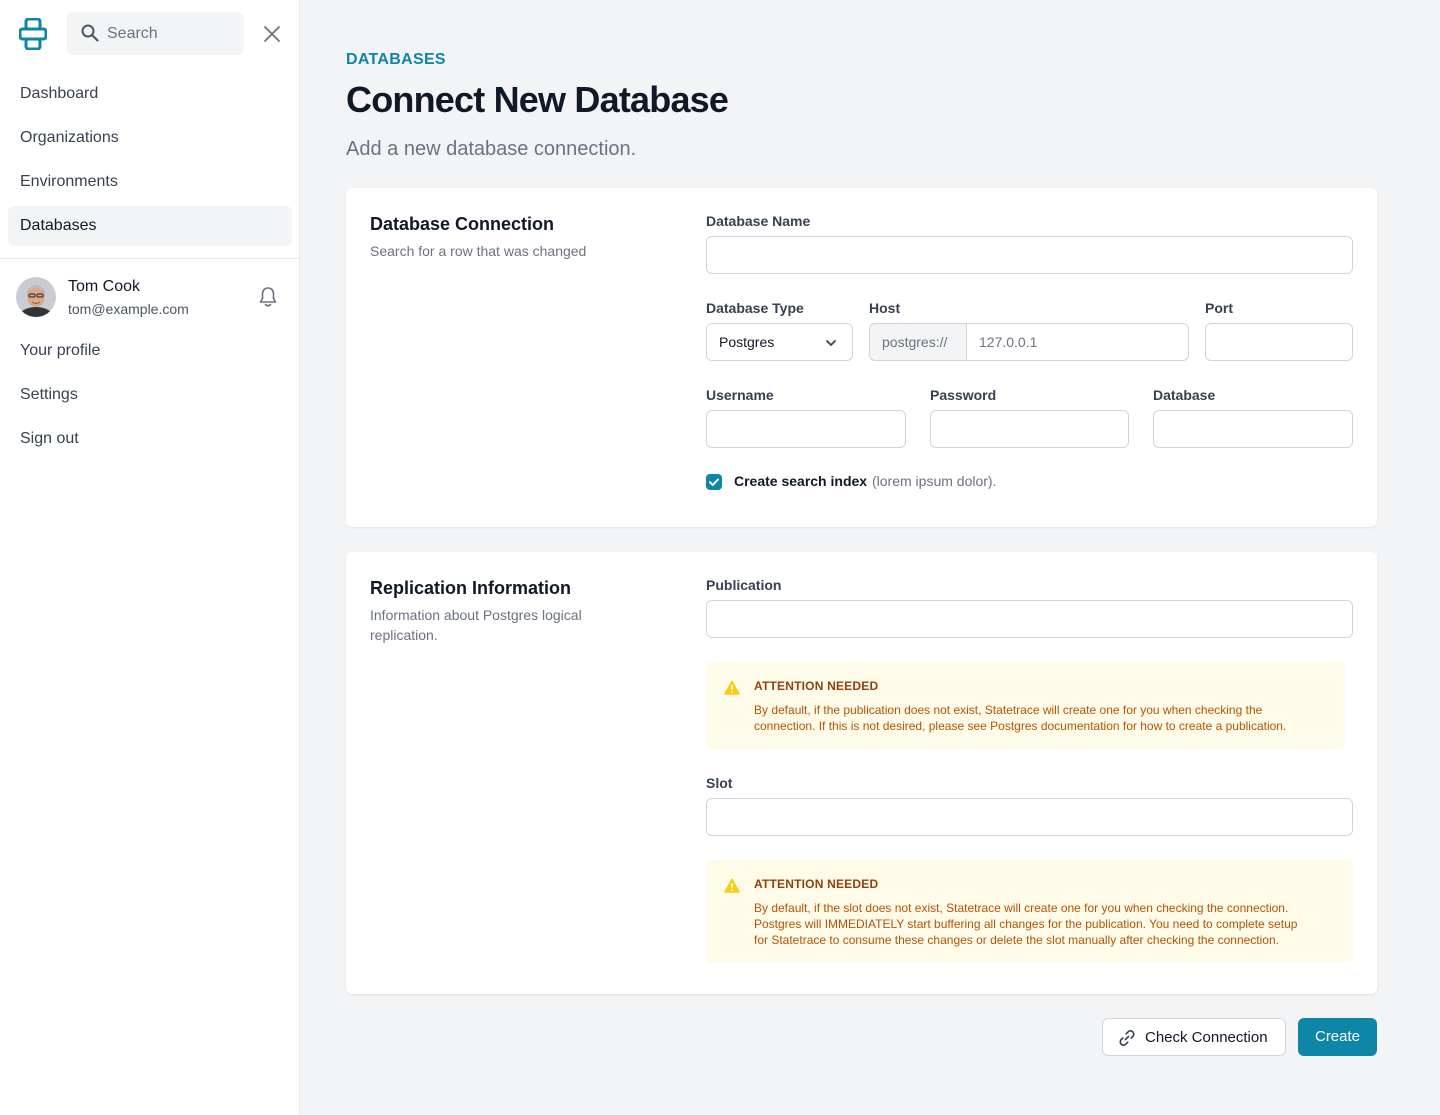 This screenshot has width=1440, height=1115. I want to click on bell-icon, so click(268, 297).